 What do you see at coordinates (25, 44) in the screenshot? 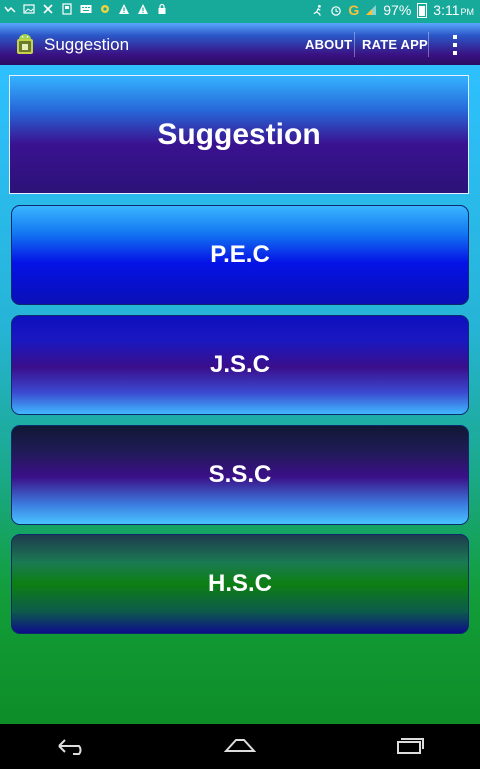
I see `android-app-icon` at bounding box center [25, 44].